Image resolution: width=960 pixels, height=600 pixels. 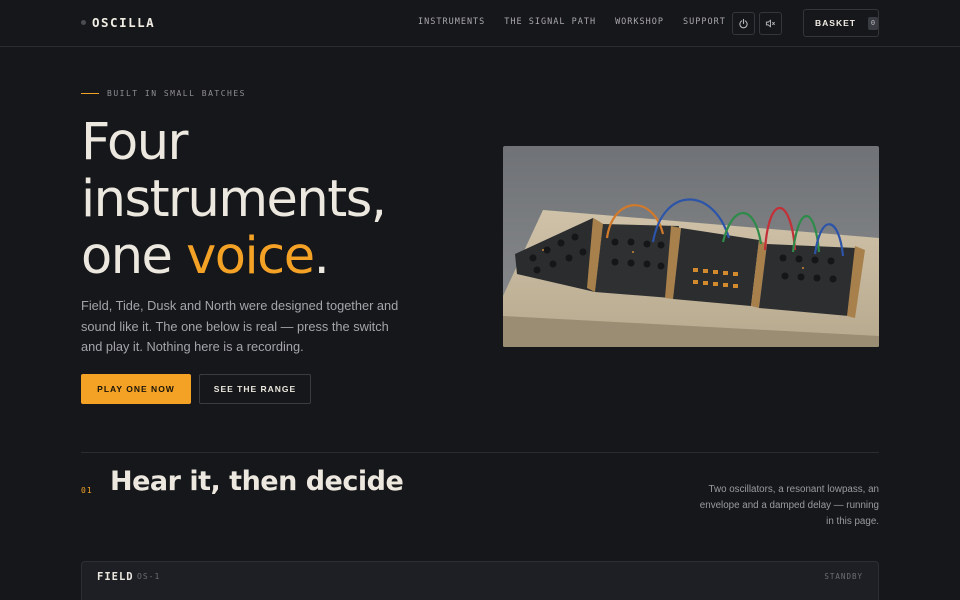 What do you see at coordinates (234, 199) in the screenshot?
I see `headline-line-2: instruments,` at bounding box center [234, 199].